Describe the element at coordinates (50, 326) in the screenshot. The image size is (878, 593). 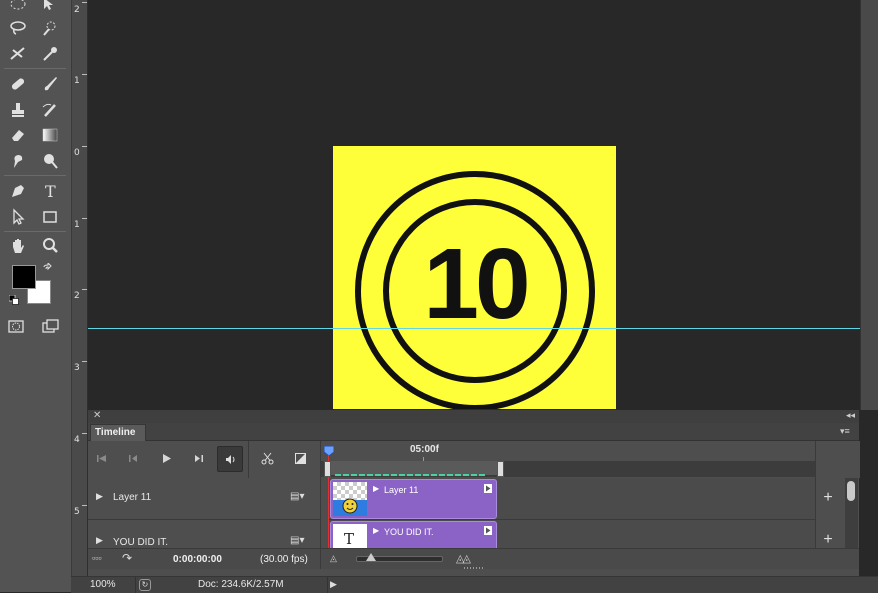
I see `screen-mode-icon` at that location.